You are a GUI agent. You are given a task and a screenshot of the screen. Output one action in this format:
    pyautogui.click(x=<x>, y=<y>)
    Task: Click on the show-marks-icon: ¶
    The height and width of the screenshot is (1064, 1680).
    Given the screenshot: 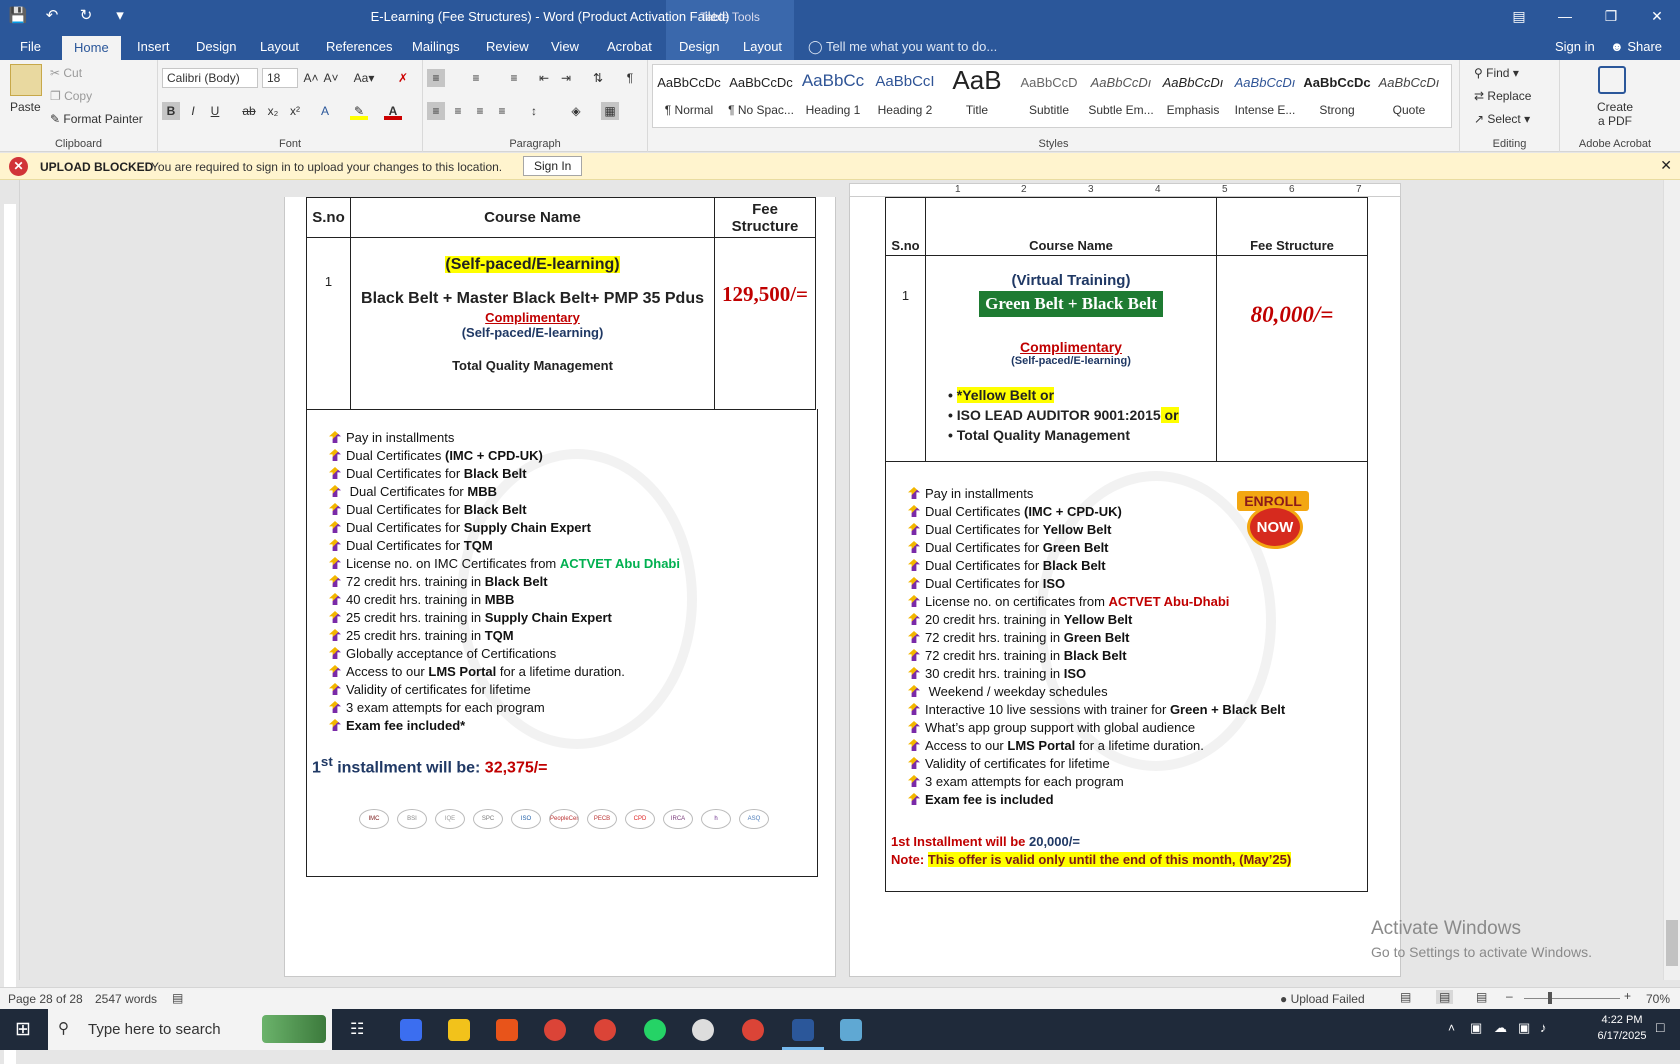 What is the action you would take?
    pyautogui.click(x=630, y=78)
    